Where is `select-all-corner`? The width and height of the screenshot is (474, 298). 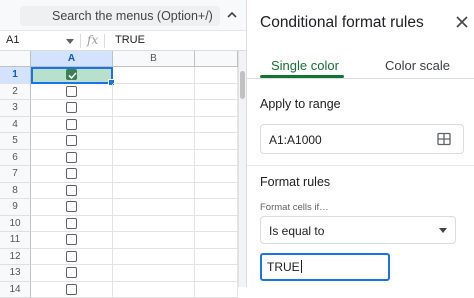 select-all-corner is located at coordinates (15, 59).